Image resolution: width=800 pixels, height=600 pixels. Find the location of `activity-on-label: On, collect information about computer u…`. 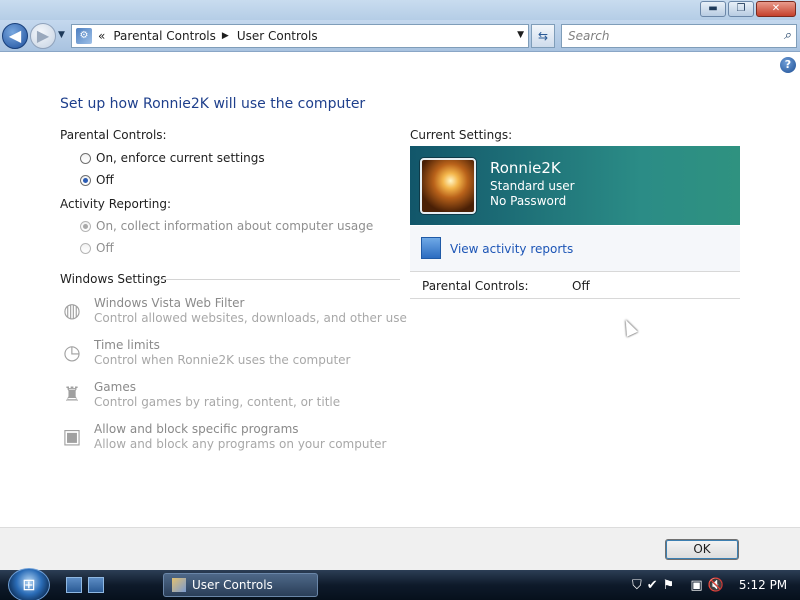

activity-on-label: On, collect information about computer u… is located at coordinates (235, 226).